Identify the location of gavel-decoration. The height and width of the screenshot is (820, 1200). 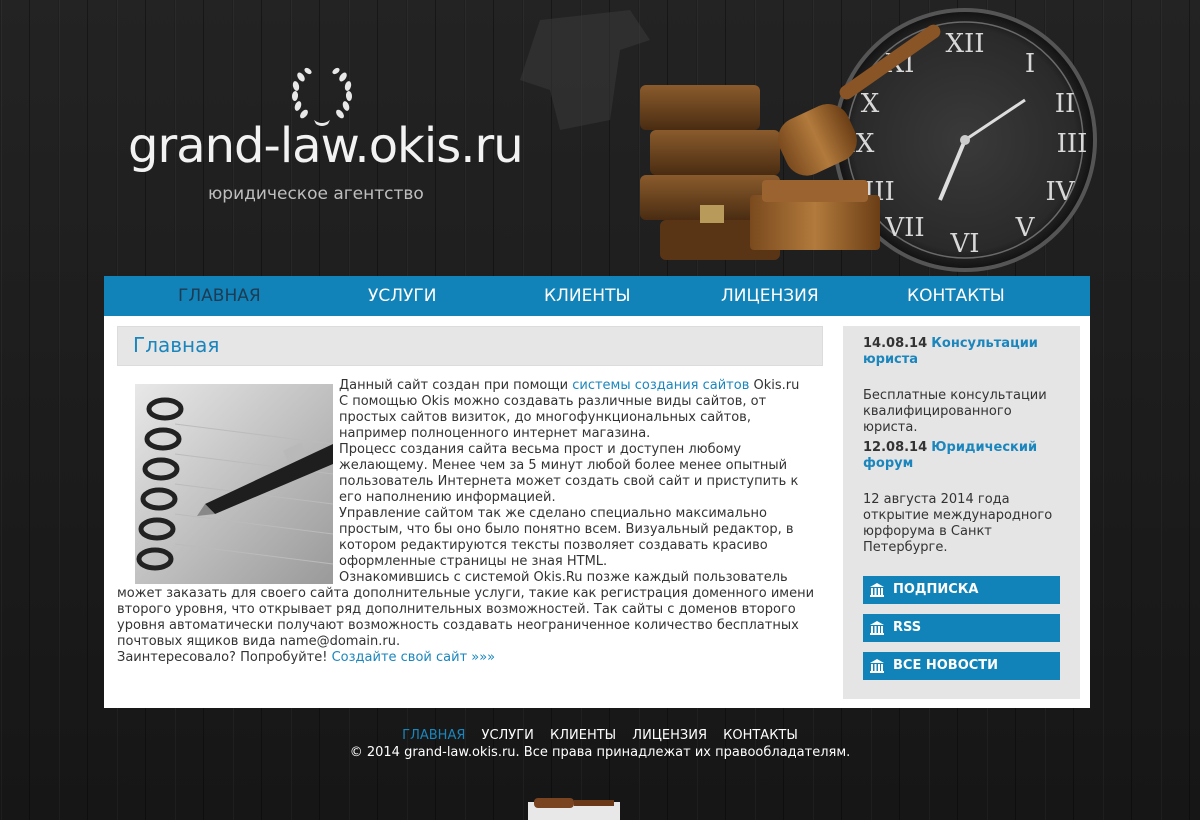
(574, 809).